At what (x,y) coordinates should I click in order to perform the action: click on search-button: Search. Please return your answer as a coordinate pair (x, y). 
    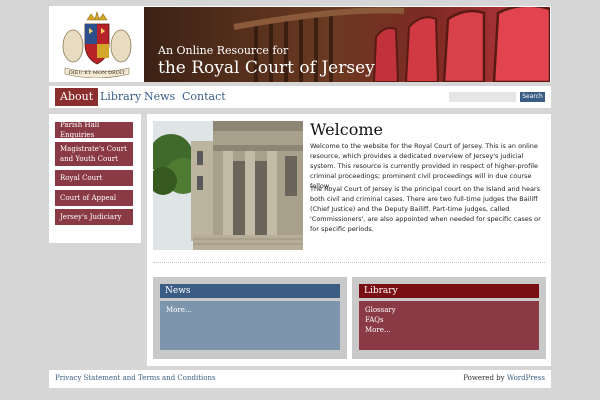
    Looking at the image, I should click on (532, 97).